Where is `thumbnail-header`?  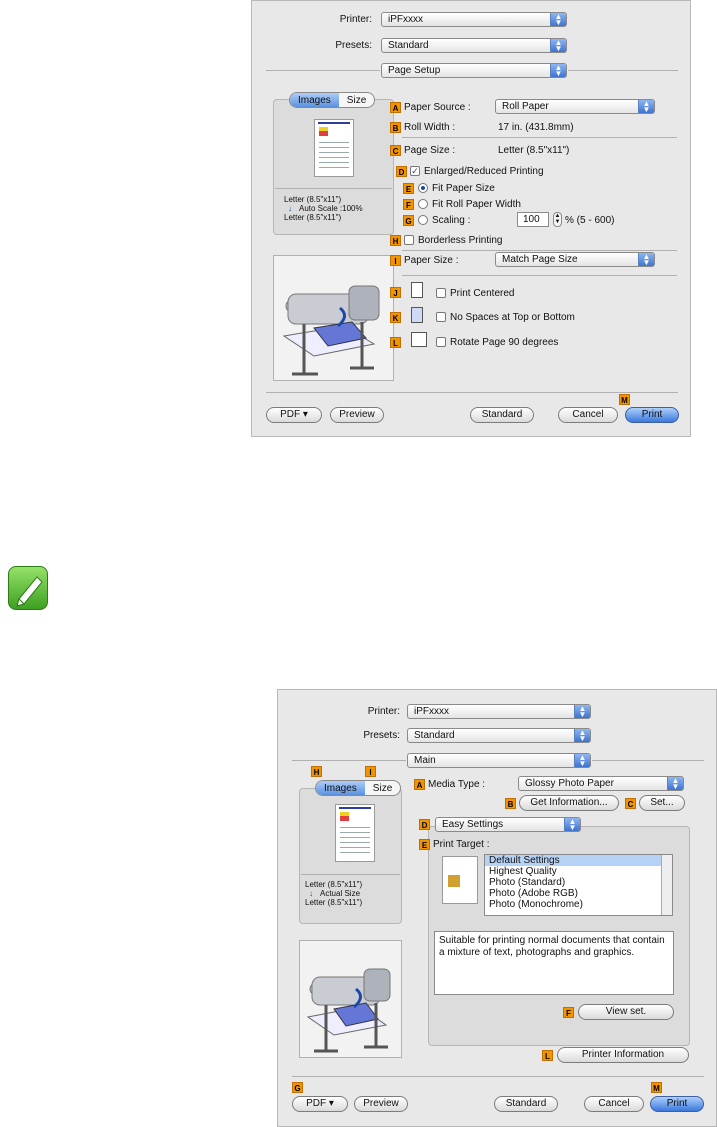 thumbnail-header is located at coordinates (355, 808).